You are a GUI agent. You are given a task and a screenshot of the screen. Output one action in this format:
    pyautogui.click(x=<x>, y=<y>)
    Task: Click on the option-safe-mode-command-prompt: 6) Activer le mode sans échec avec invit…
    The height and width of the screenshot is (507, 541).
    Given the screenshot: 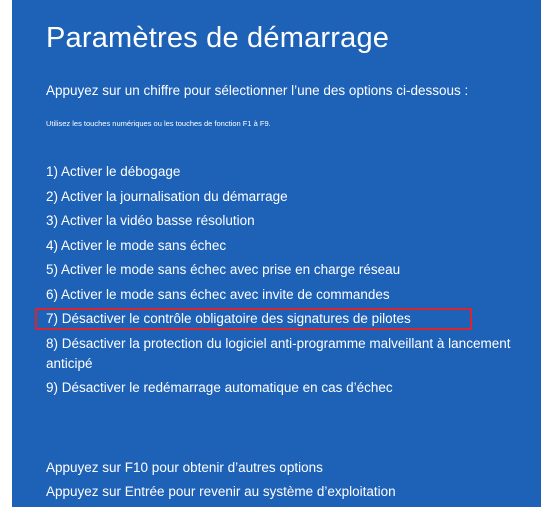 What is the action you would take?
    pyautogui.click(x=291, y=295)
    